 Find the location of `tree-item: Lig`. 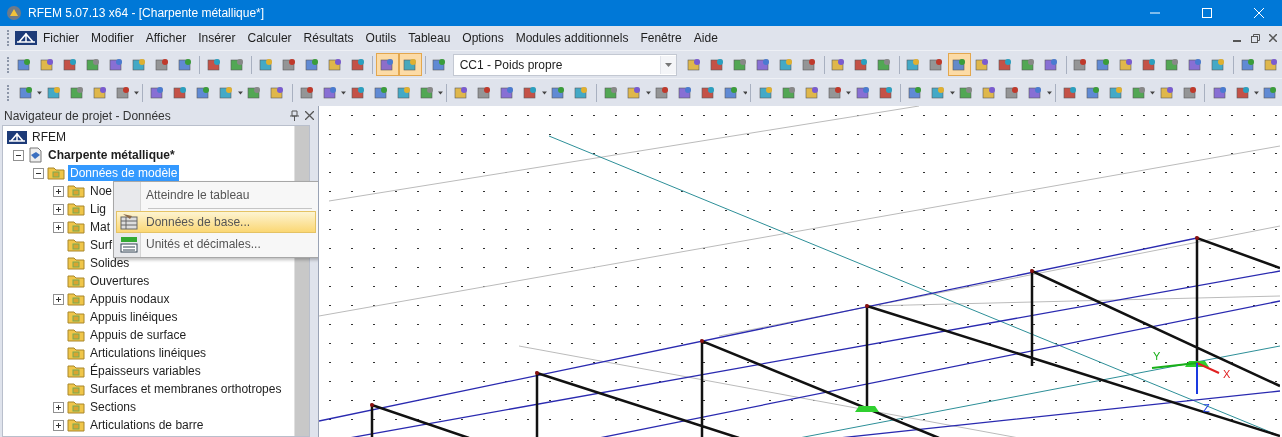

tree-item: Lig is located at coordinates (98, 209).